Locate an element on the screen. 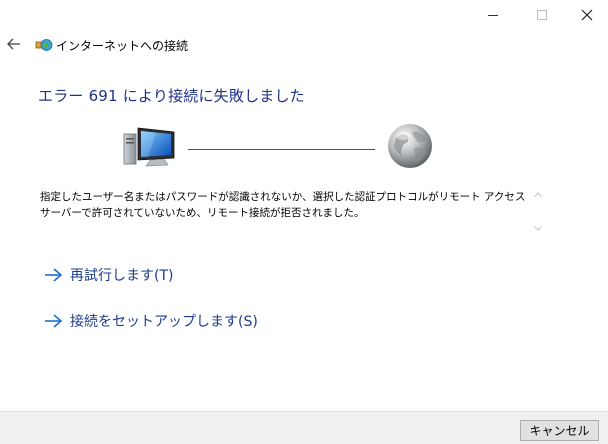  scroll-up-button is located at coordinates (537, 194).